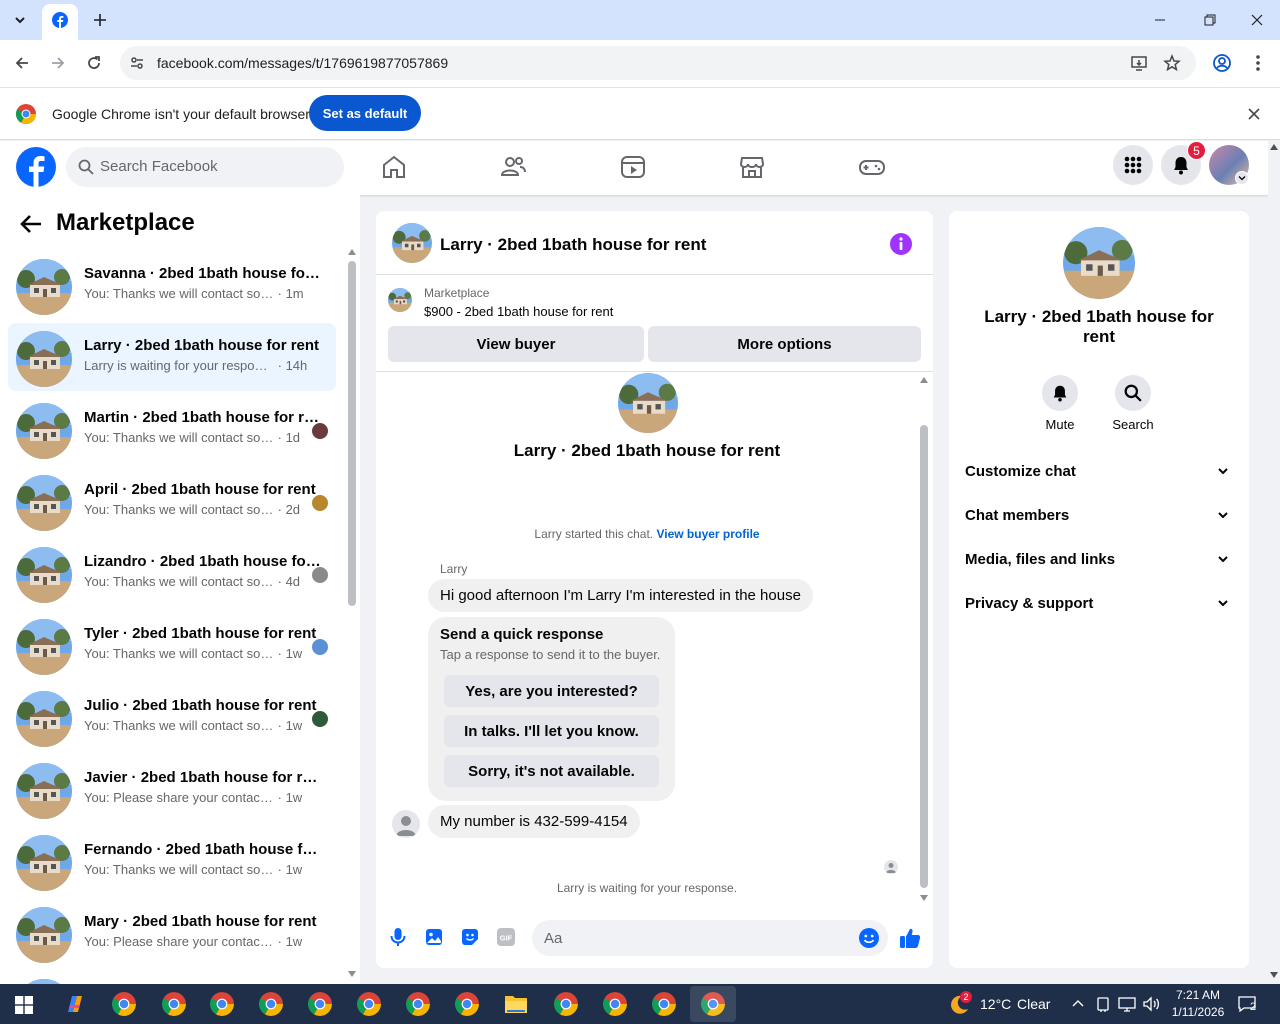 This screenshot has height=1024, width=1280. Describe the element at coordinates (872, 167) in the screenshot. I see `gaming-icon` at that location.